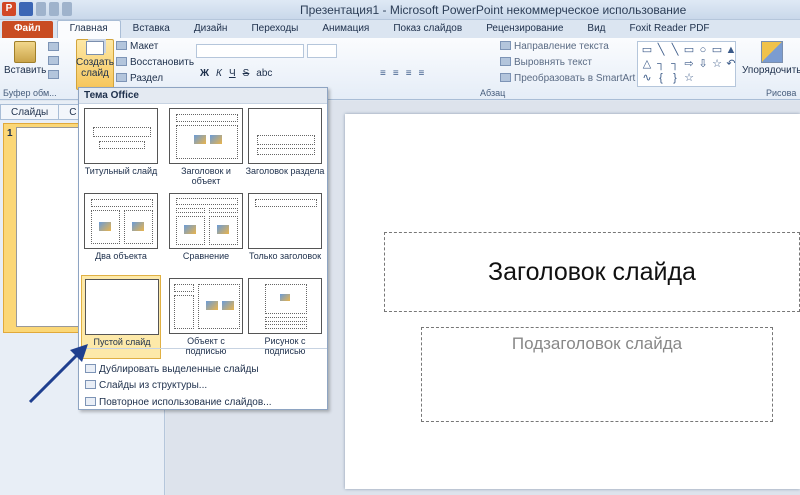 The width and height of the screenshot is (800, 495). Describe the element at coordinates (274, 29) in the screenshot. I see `tab-transitions: Переходы` at that location.